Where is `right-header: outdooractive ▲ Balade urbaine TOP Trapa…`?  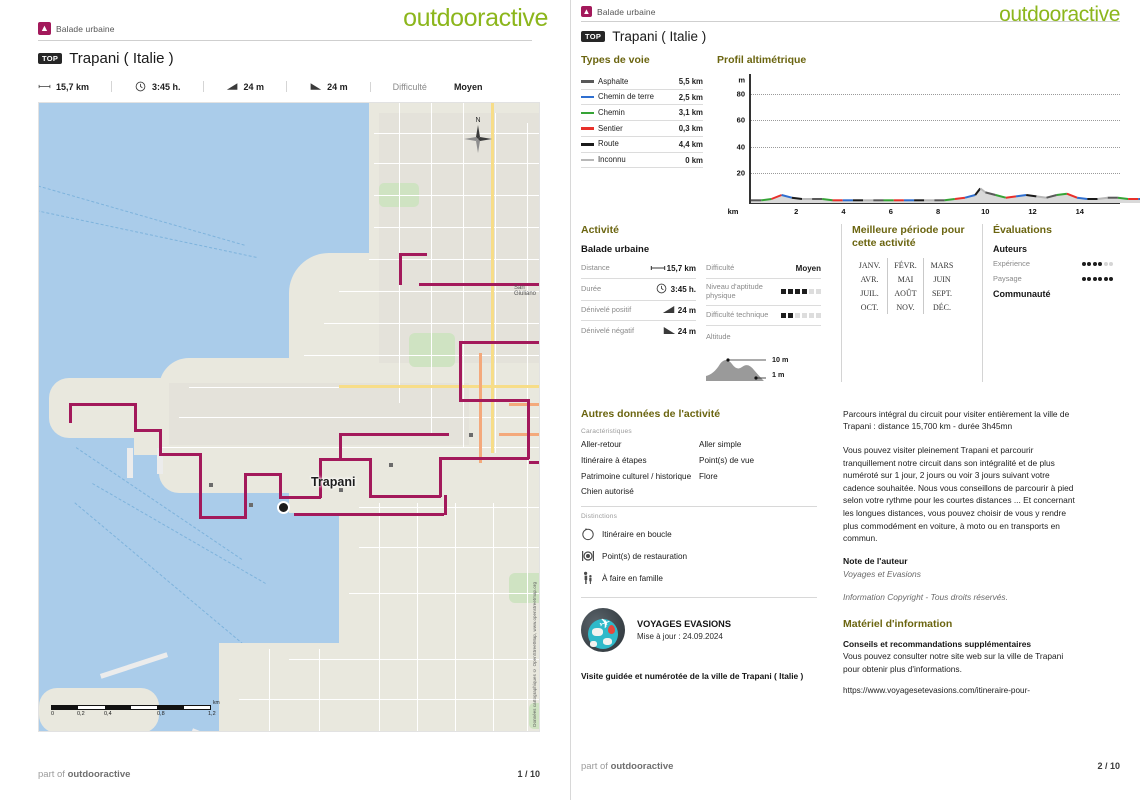
right-header: outdooractive ▲ Balade urbaine TOP Trapa… is located at coordinates (855, 22).